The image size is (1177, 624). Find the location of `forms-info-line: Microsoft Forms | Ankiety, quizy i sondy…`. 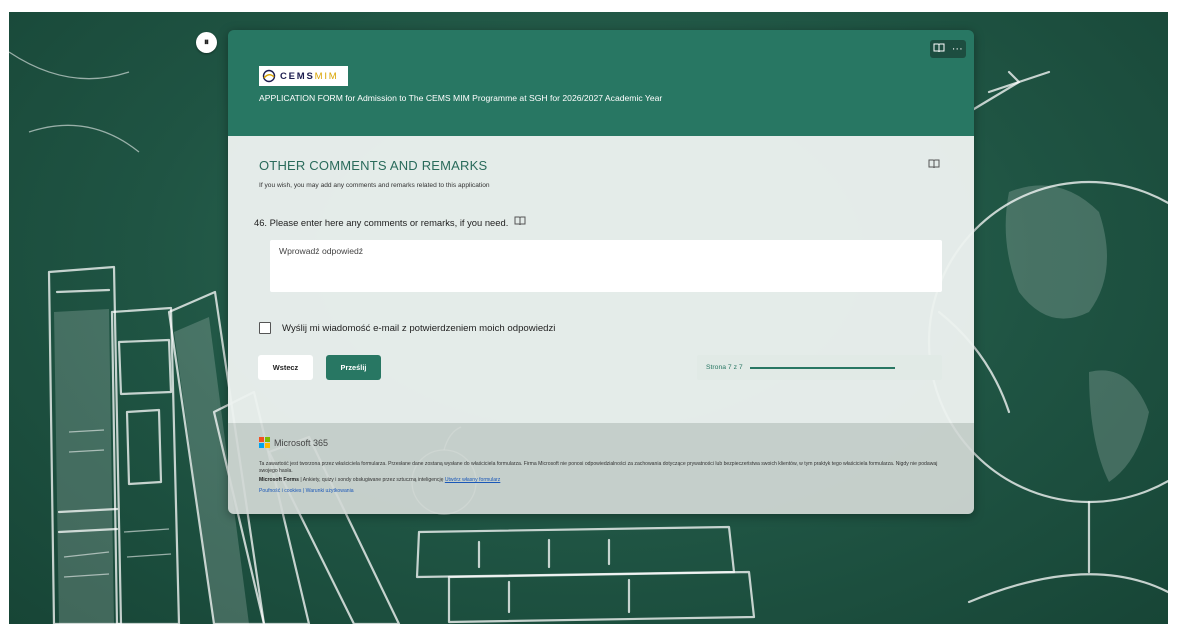

forms-info-line: Microsoft Forms | Ankiety, quizy i sondy… is located at coordinates (379, 480).